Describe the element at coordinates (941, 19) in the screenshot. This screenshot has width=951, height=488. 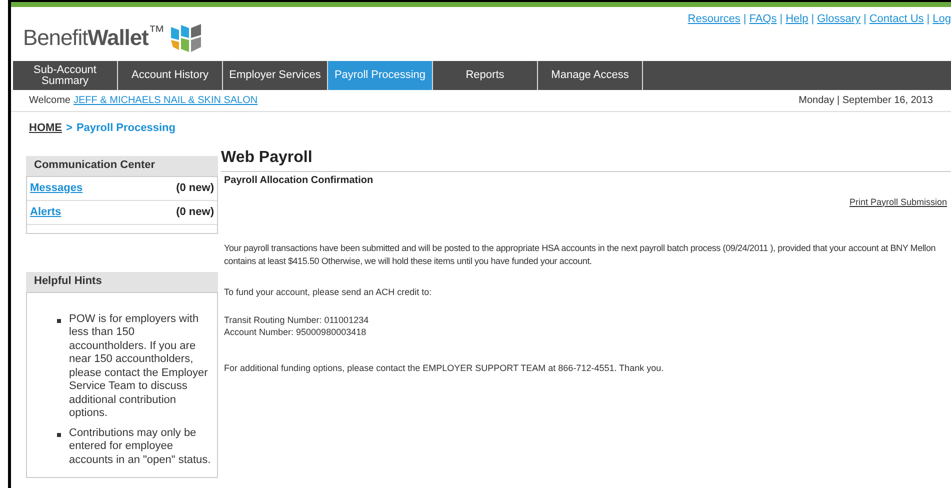
I see `header-link: Log` at that location.